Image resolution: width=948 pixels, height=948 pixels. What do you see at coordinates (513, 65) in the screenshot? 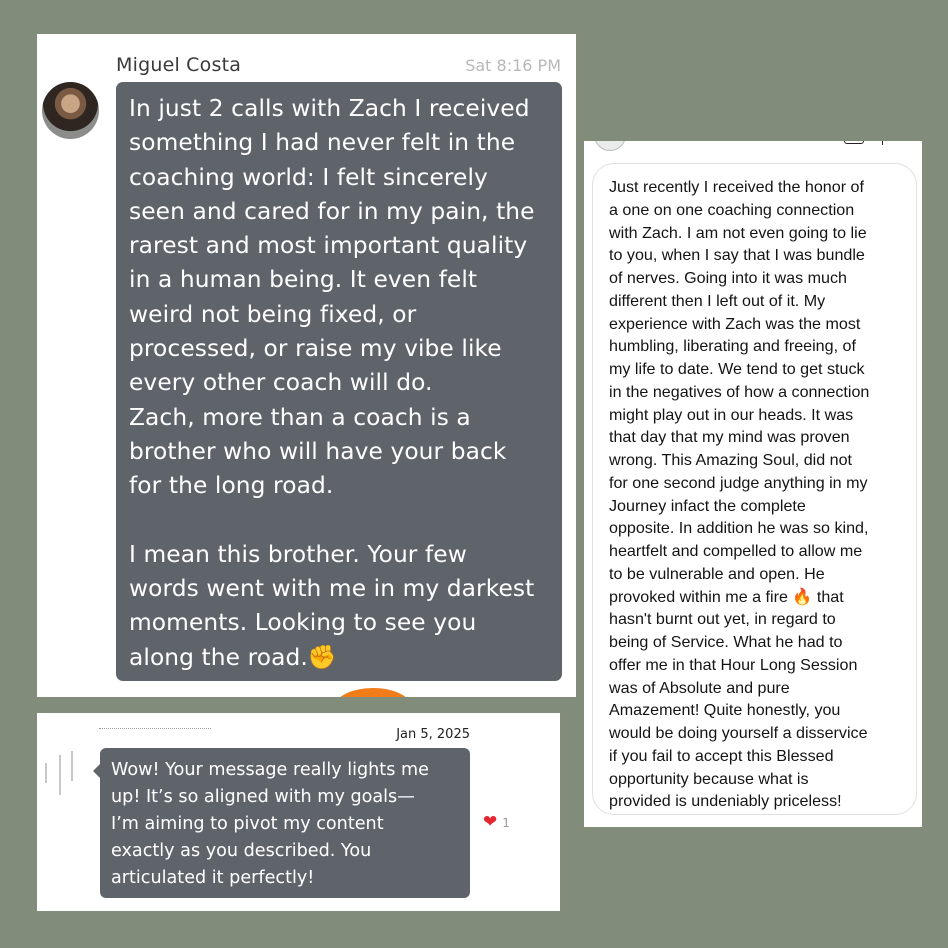
I see `message-timestamp: Sat 8:16 PM` at bounding box center [513, 65].